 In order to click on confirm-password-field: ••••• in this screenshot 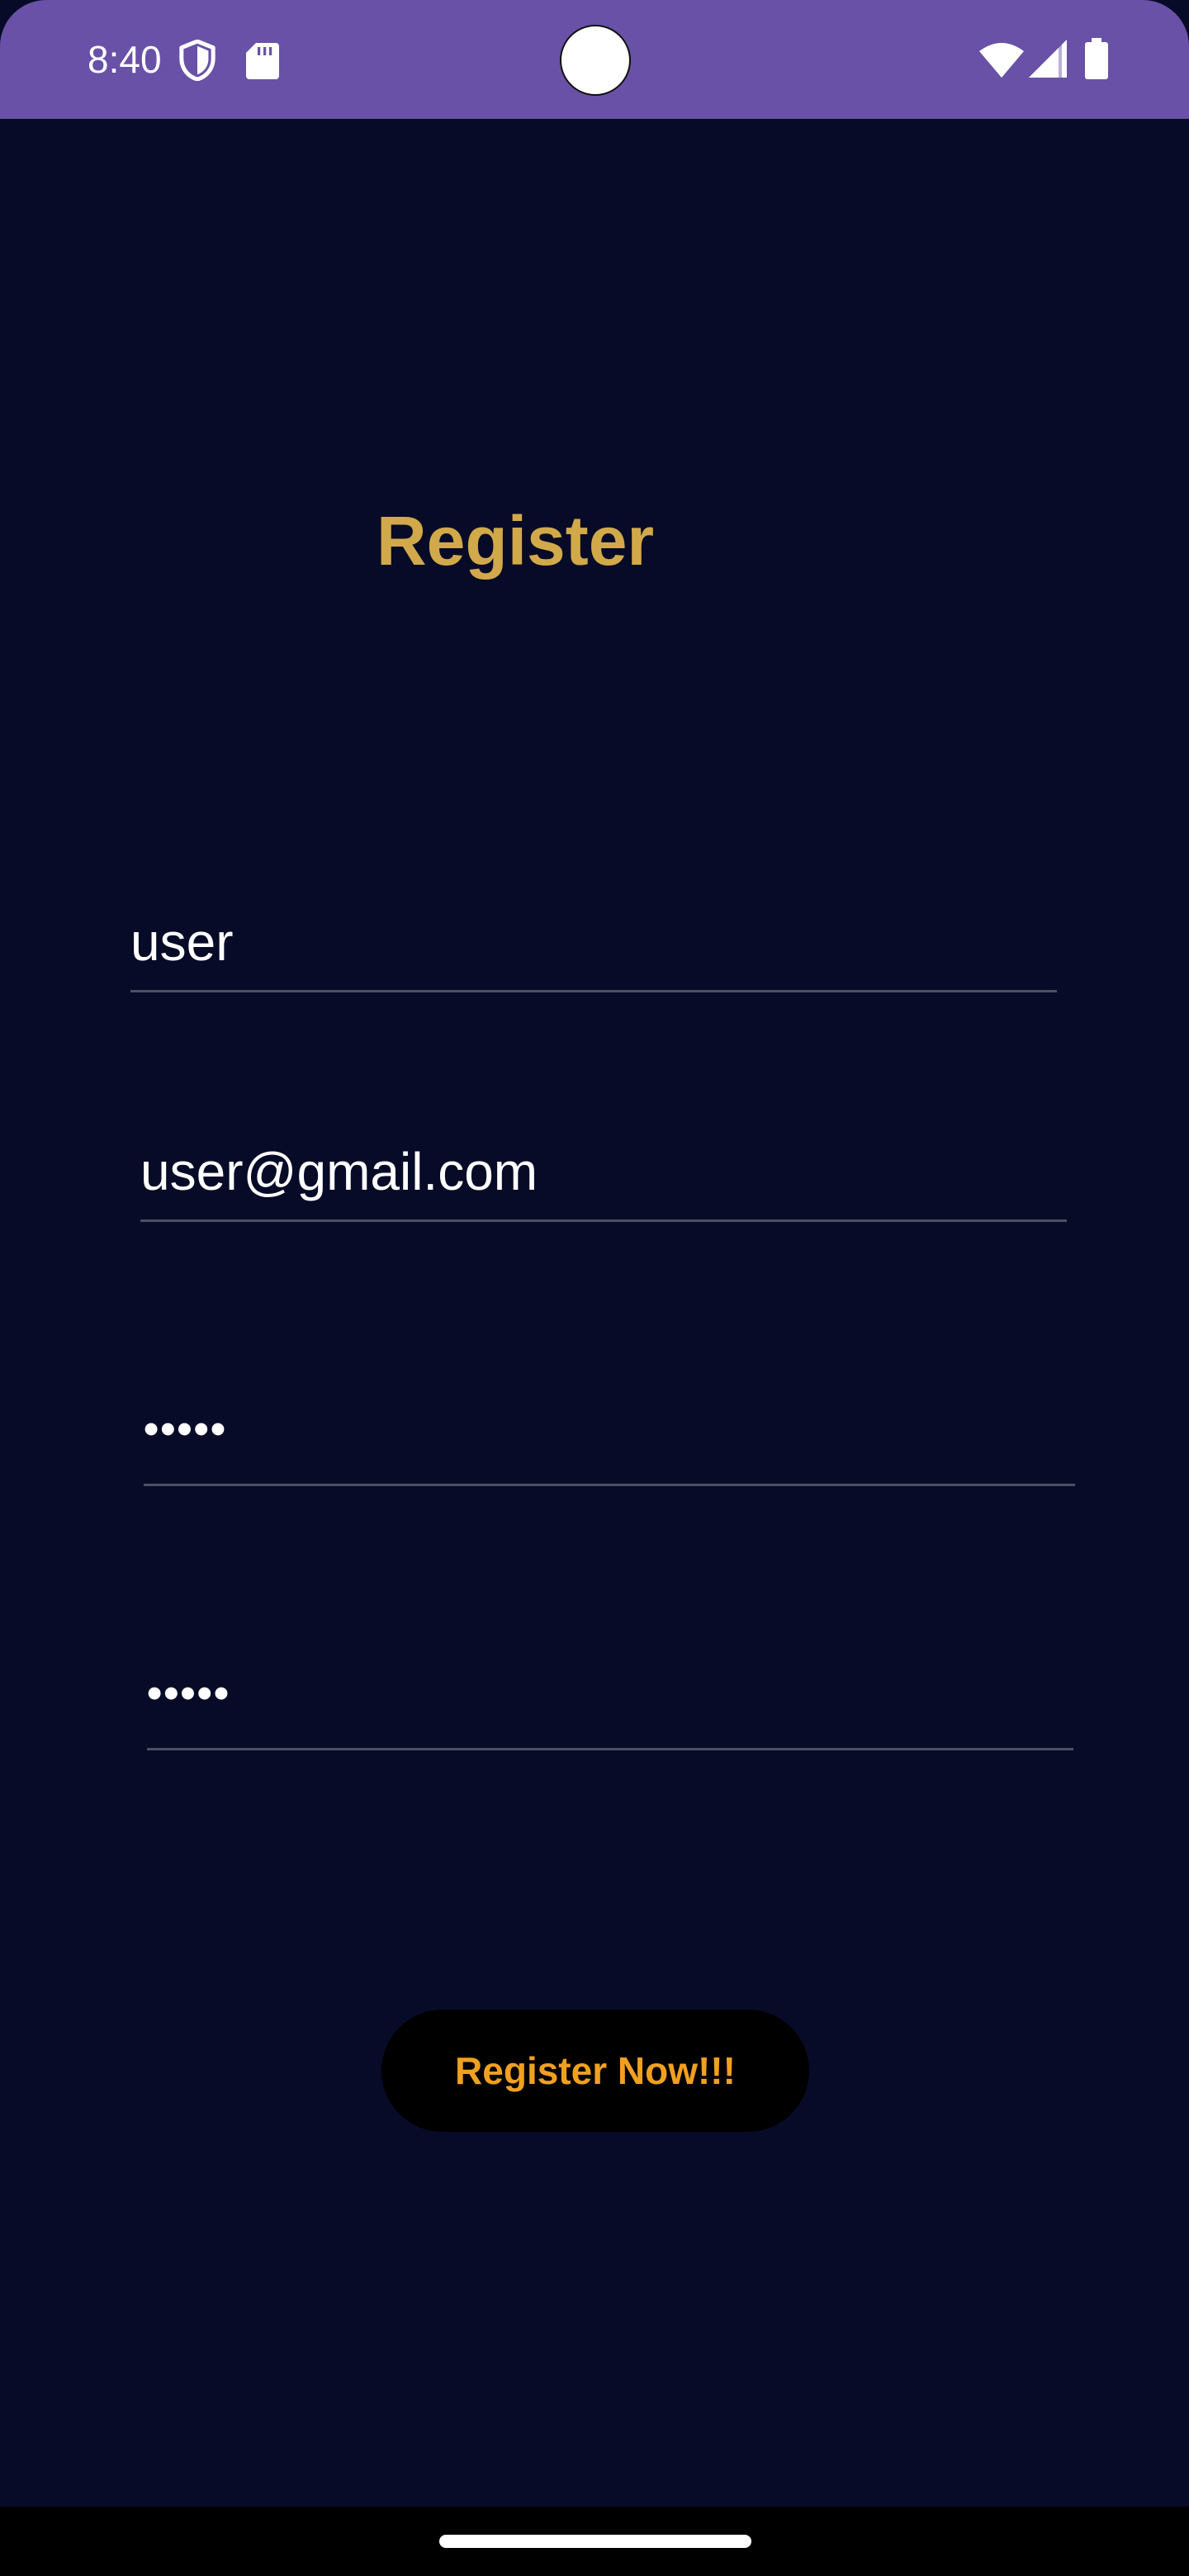, I will do `click(610, 1700)`.